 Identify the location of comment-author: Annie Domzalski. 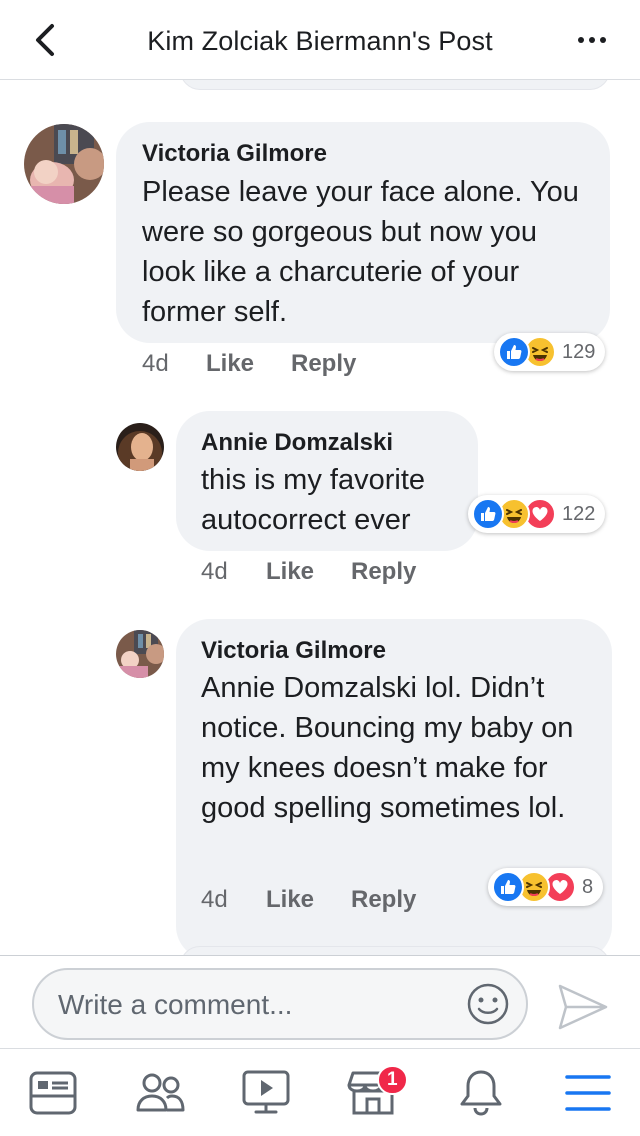
(297, 443).